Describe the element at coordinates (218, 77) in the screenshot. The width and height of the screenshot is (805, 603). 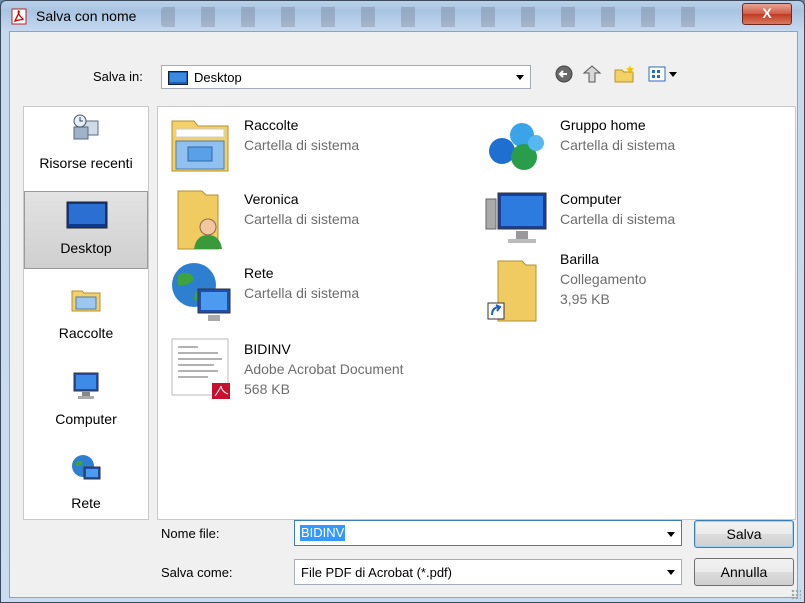
I see `save-in-value: Desktop` at that location.